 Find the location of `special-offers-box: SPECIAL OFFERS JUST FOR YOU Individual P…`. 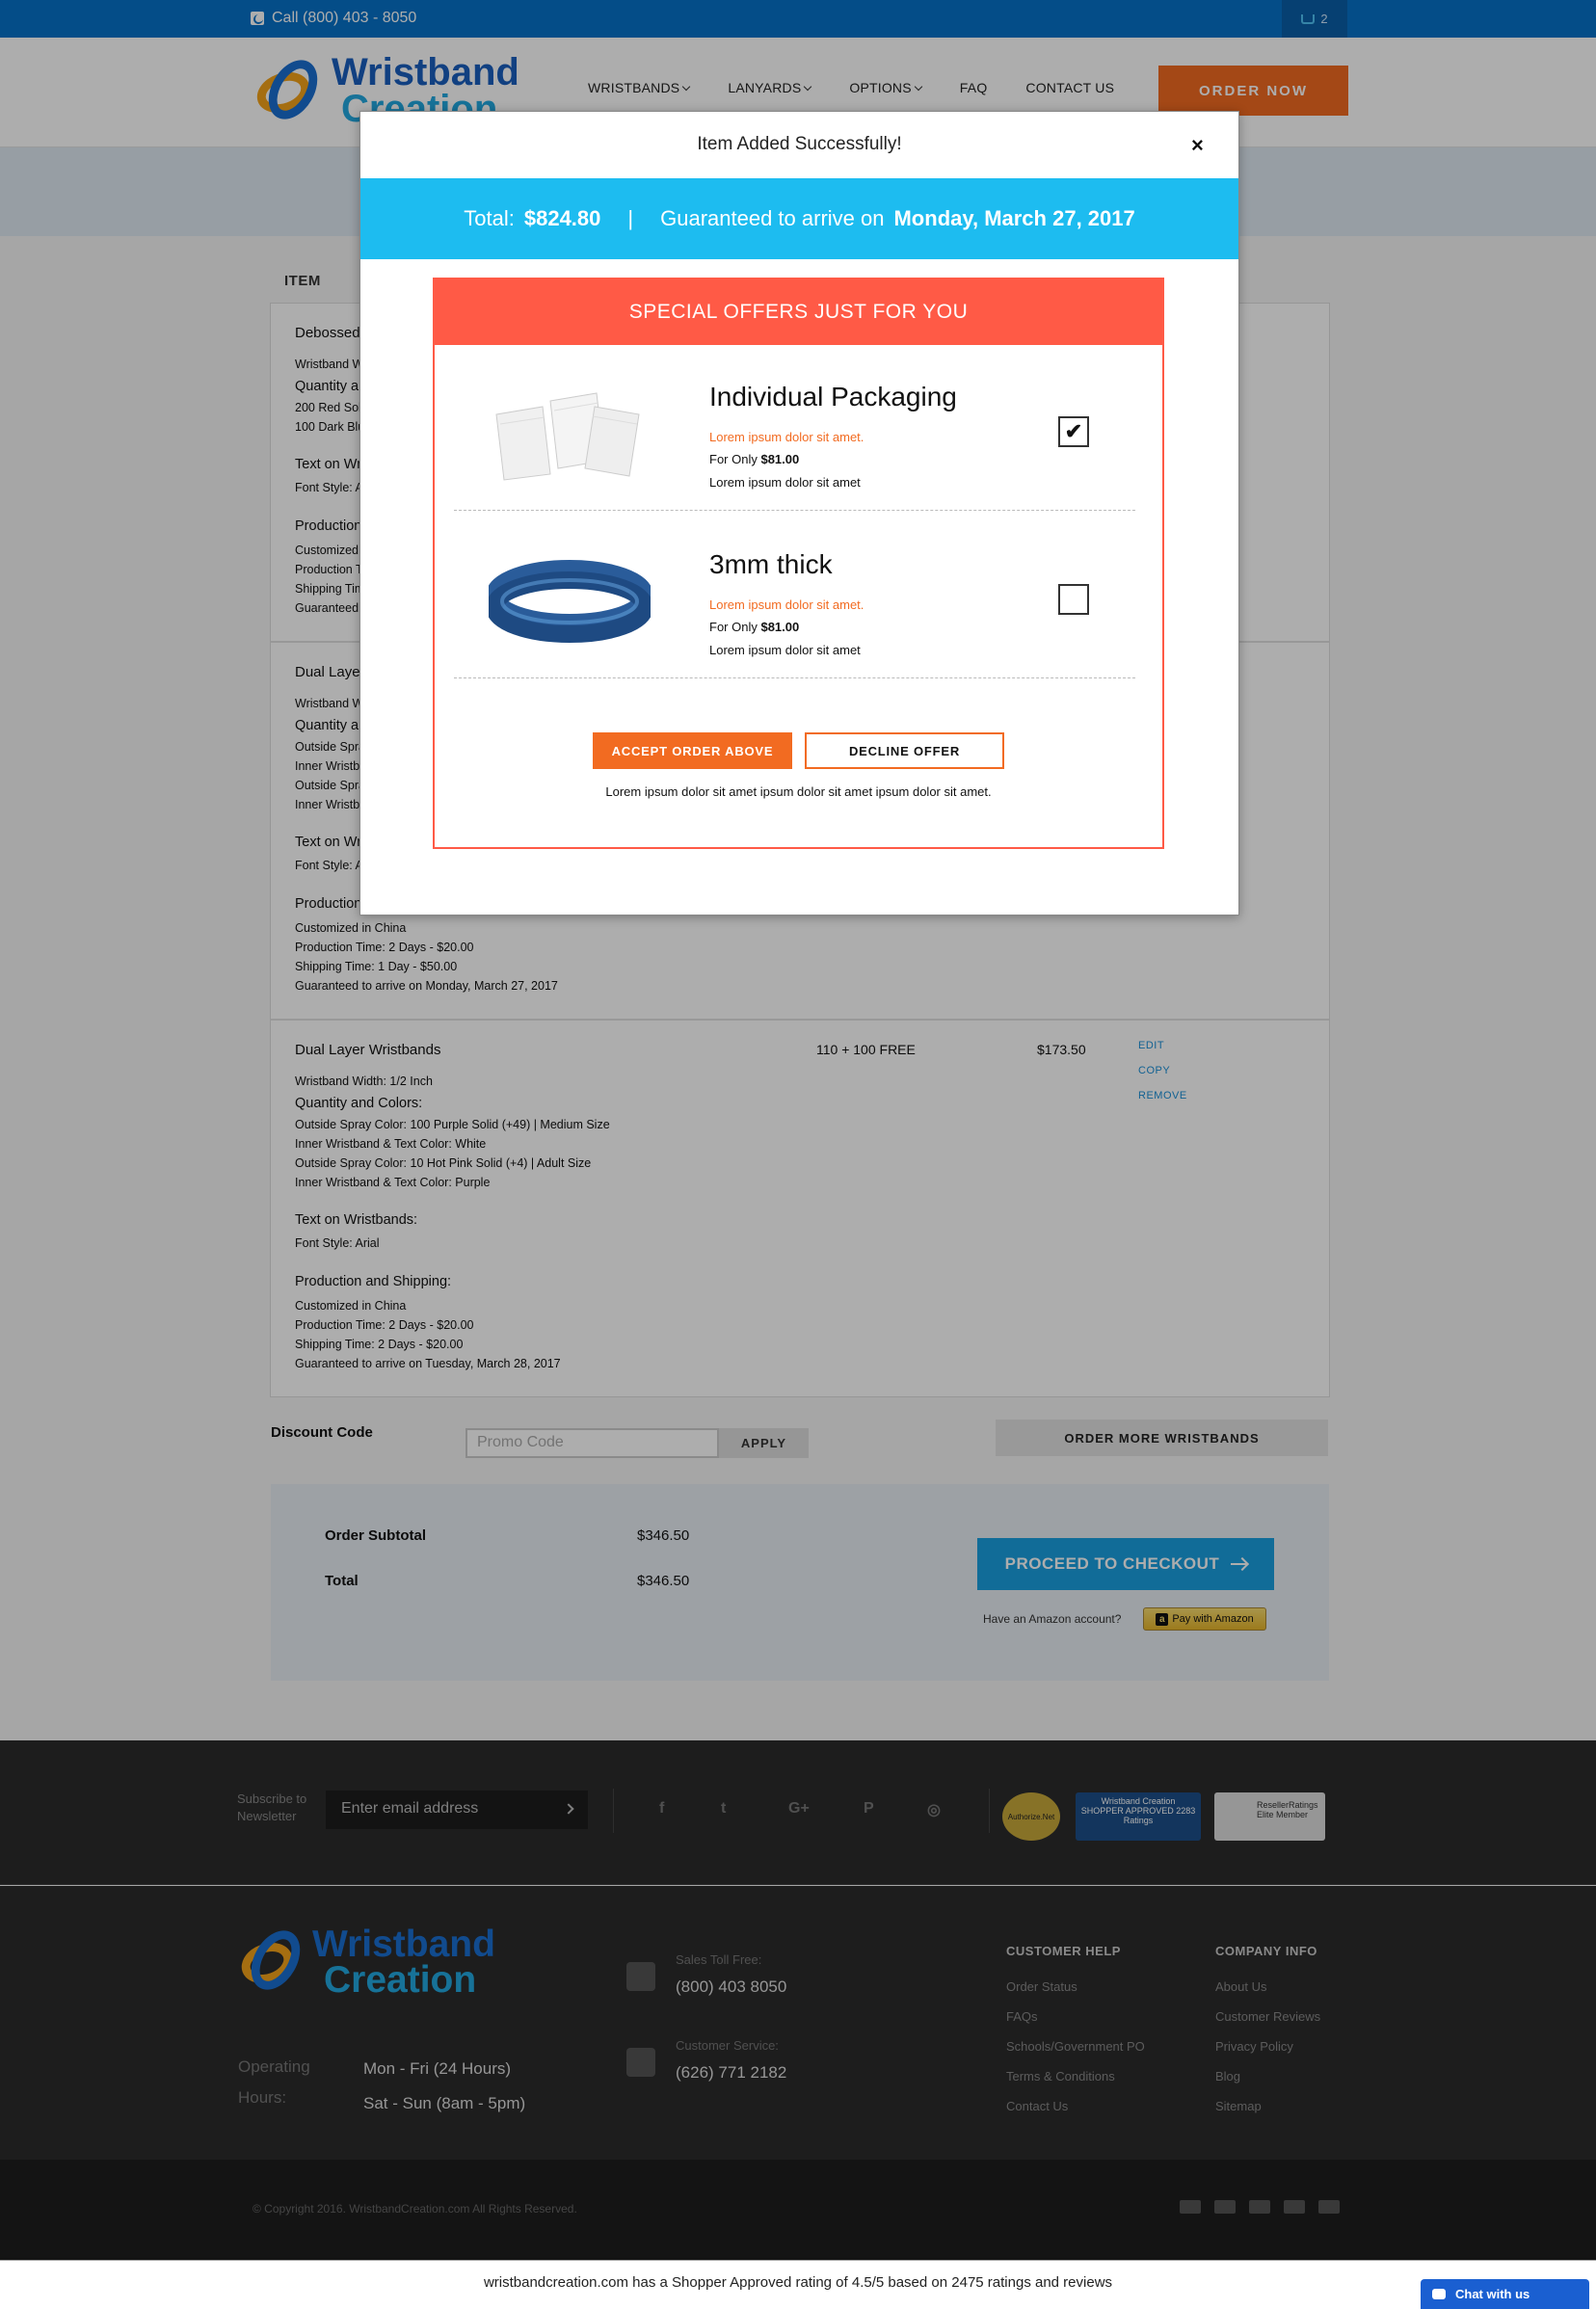

special-offers-box: SPECIAL OFFERS JUST FOR YOU Individual P… is located at coordinates (798, 563).